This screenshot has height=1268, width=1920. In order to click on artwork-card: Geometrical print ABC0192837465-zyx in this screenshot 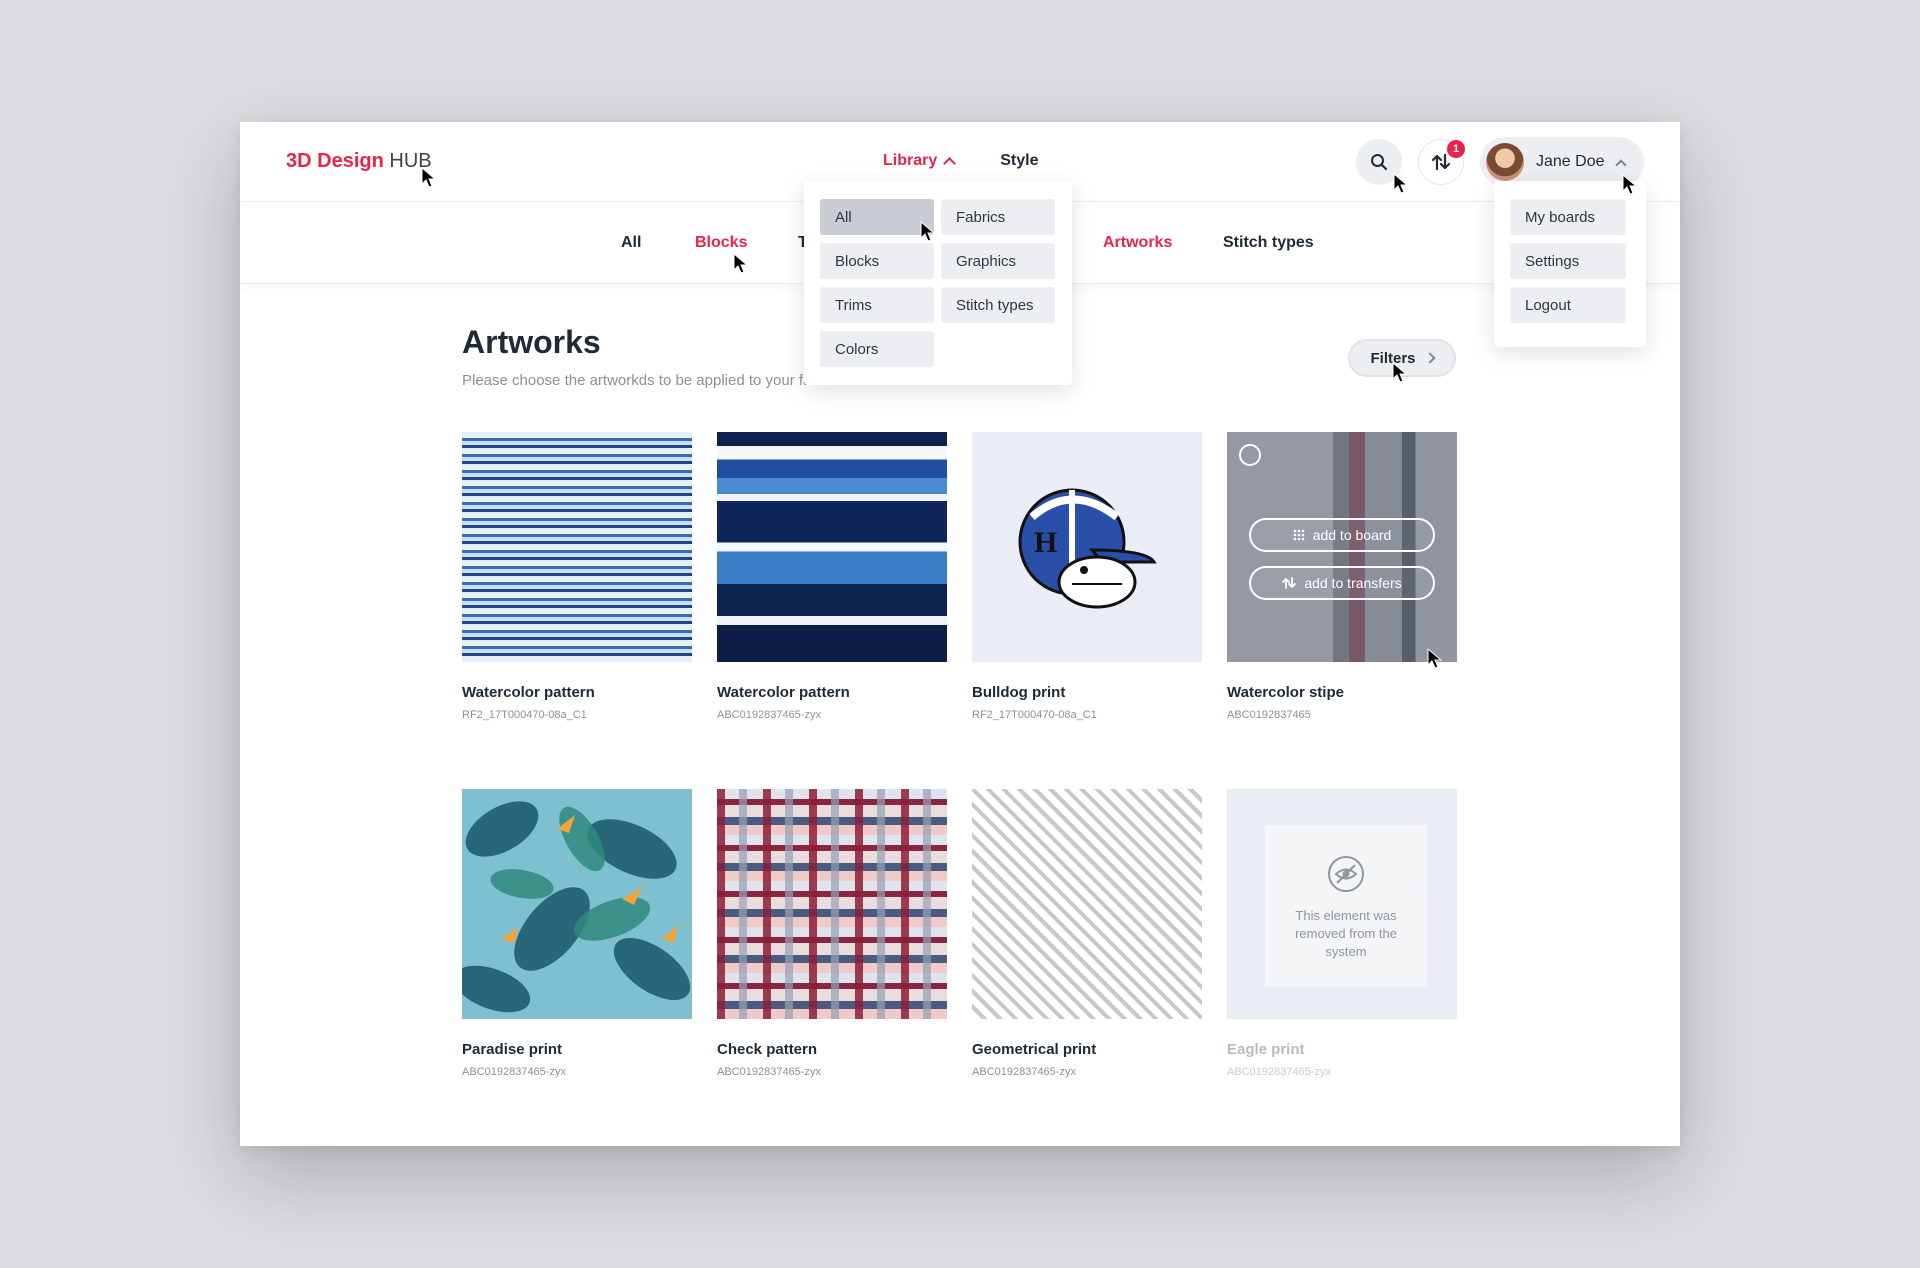, I will do `click(1087, 933)`.